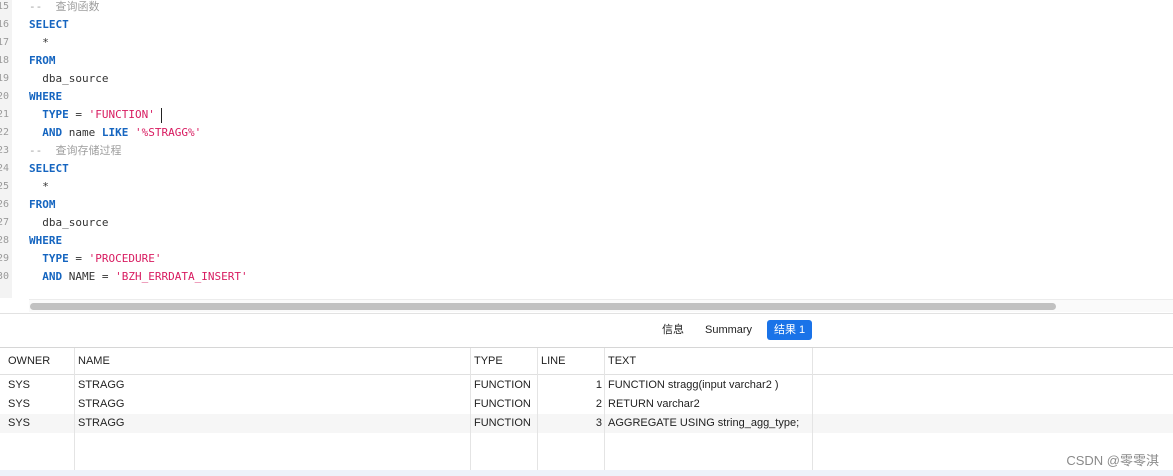 This screenshot has height=476, width=1173. What do you see at coordinates (618, 361) in the screenshot?
I see `column-header-text: TEXT` at bounding box center [618, 361].